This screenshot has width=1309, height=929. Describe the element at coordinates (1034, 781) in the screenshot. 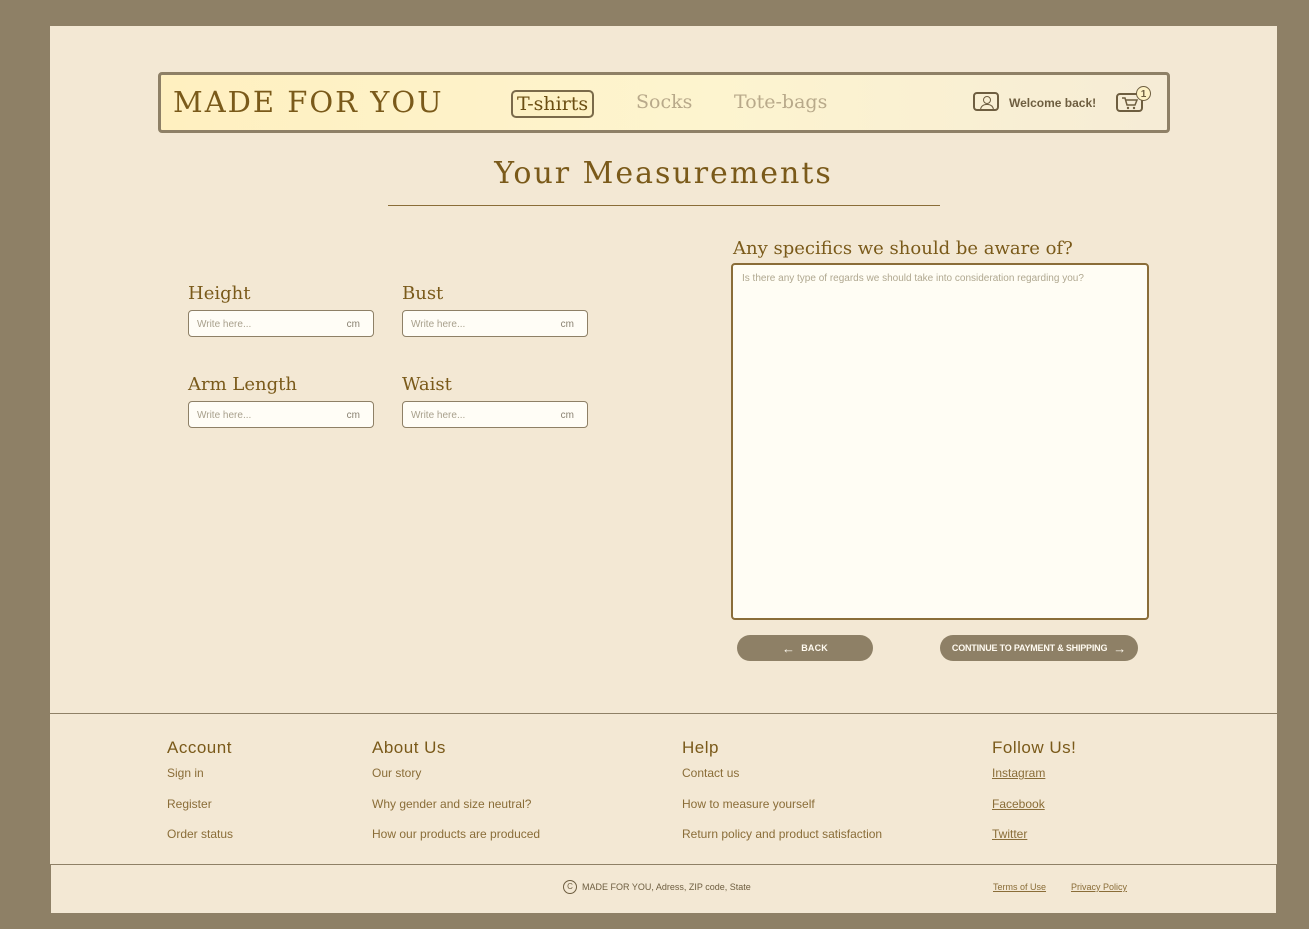

I see `footer-link-instagram: Instagram` at that location.